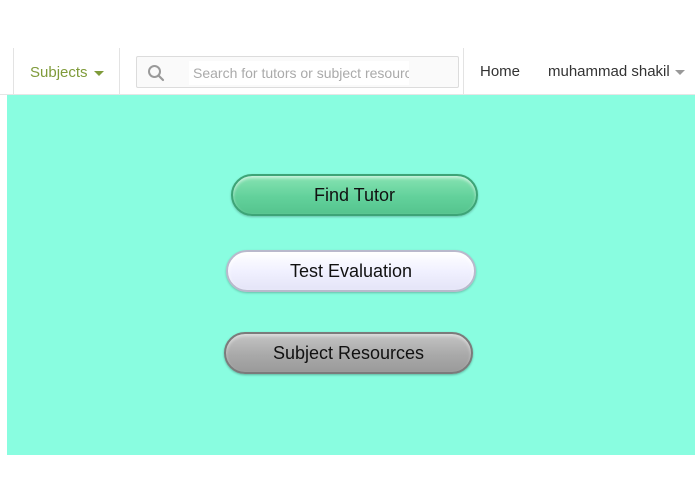 This screenshot has height=494, width=695. I want to click on home-link: Home, so click(500, 71).